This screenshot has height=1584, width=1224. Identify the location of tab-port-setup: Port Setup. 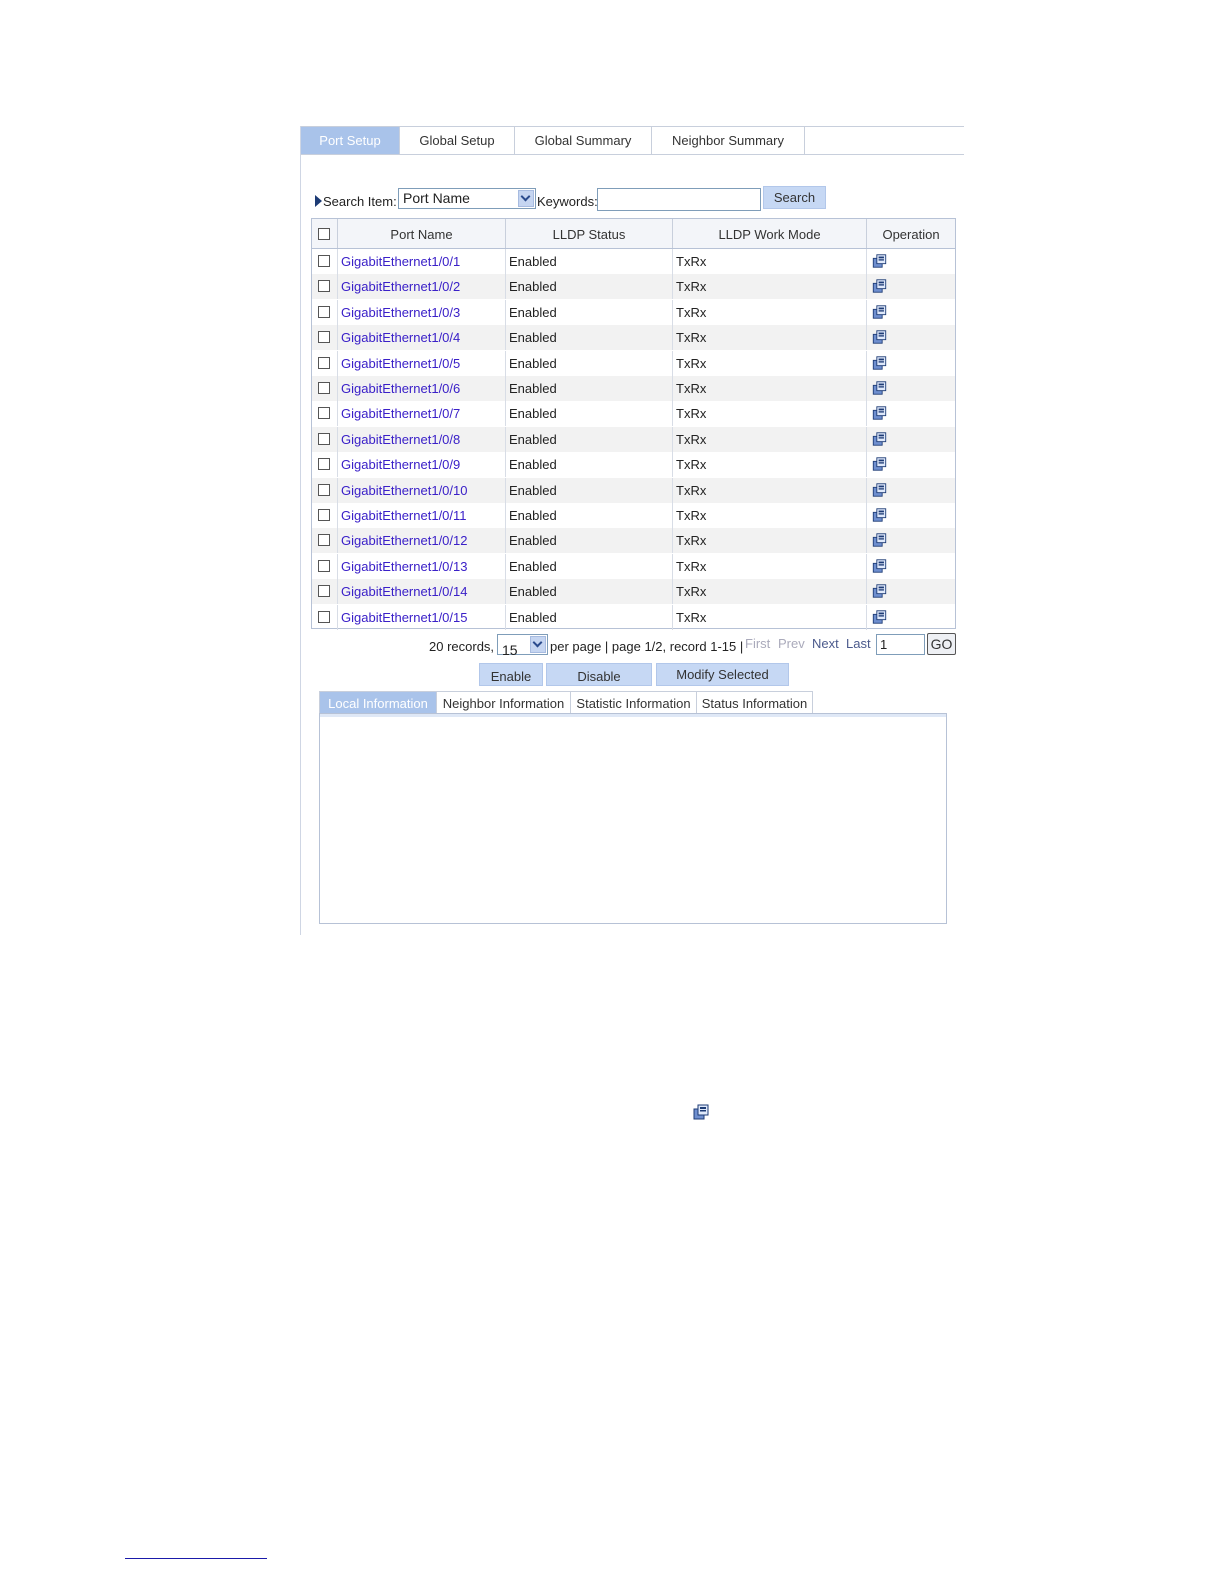
(350, 140).